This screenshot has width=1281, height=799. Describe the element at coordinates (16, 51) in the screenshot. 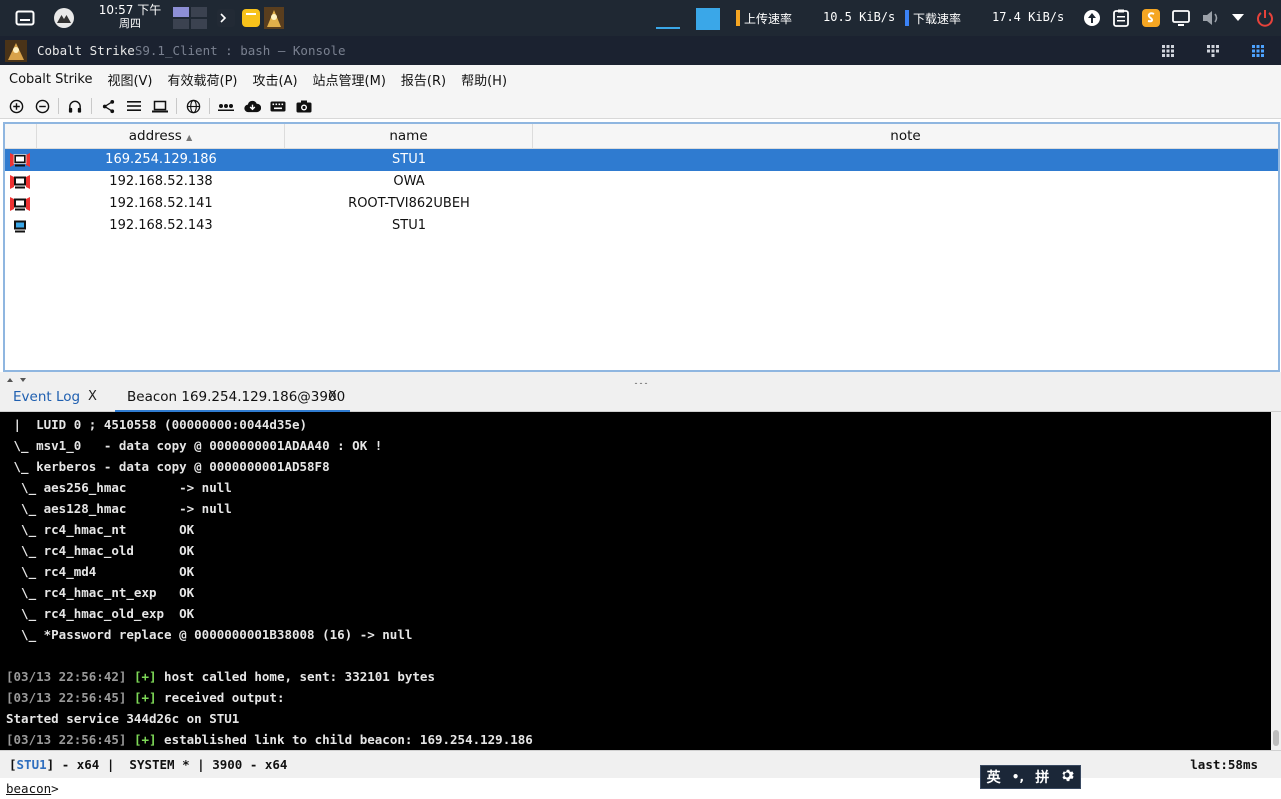

I see `app-icon` at that location.